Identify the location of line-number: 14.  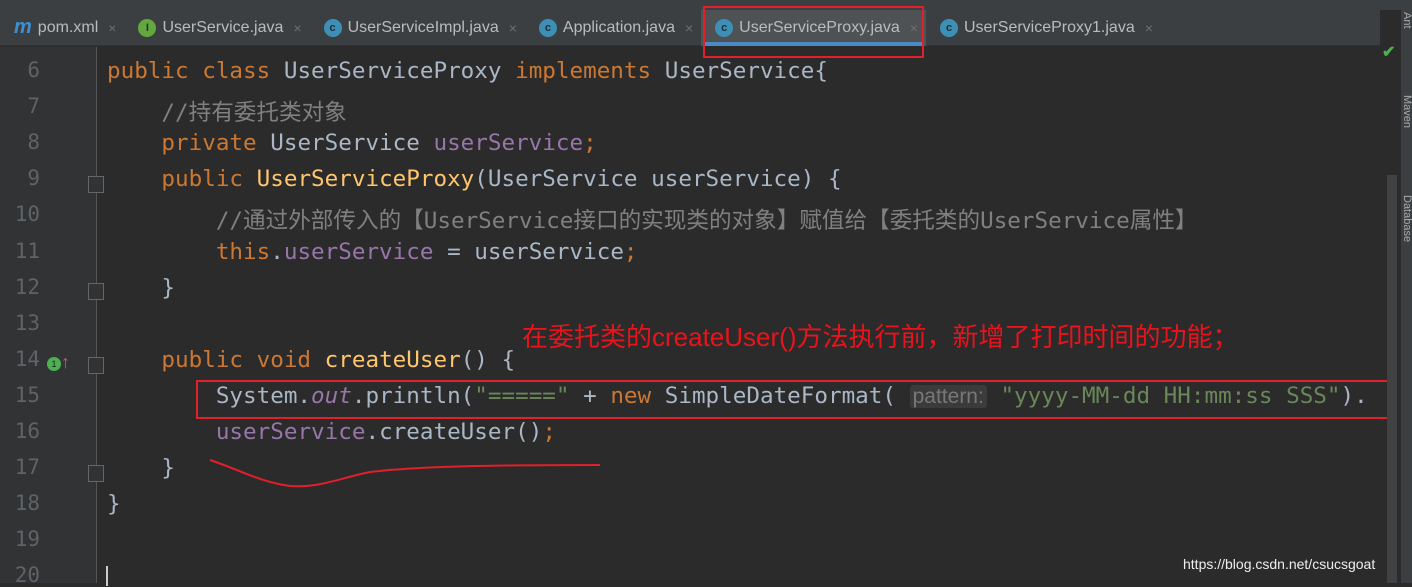
(27, 358).